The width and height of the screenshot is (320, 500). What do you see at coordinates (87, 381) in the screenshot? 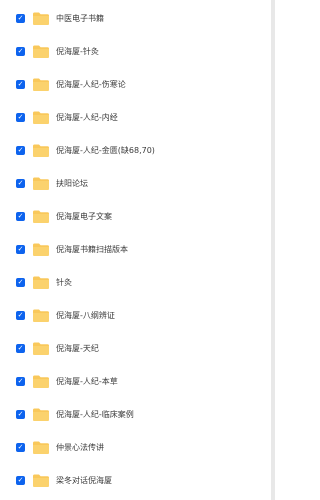
I see `file-name: 倪海厦-人纪-本草` at bounding box center [87, 381].